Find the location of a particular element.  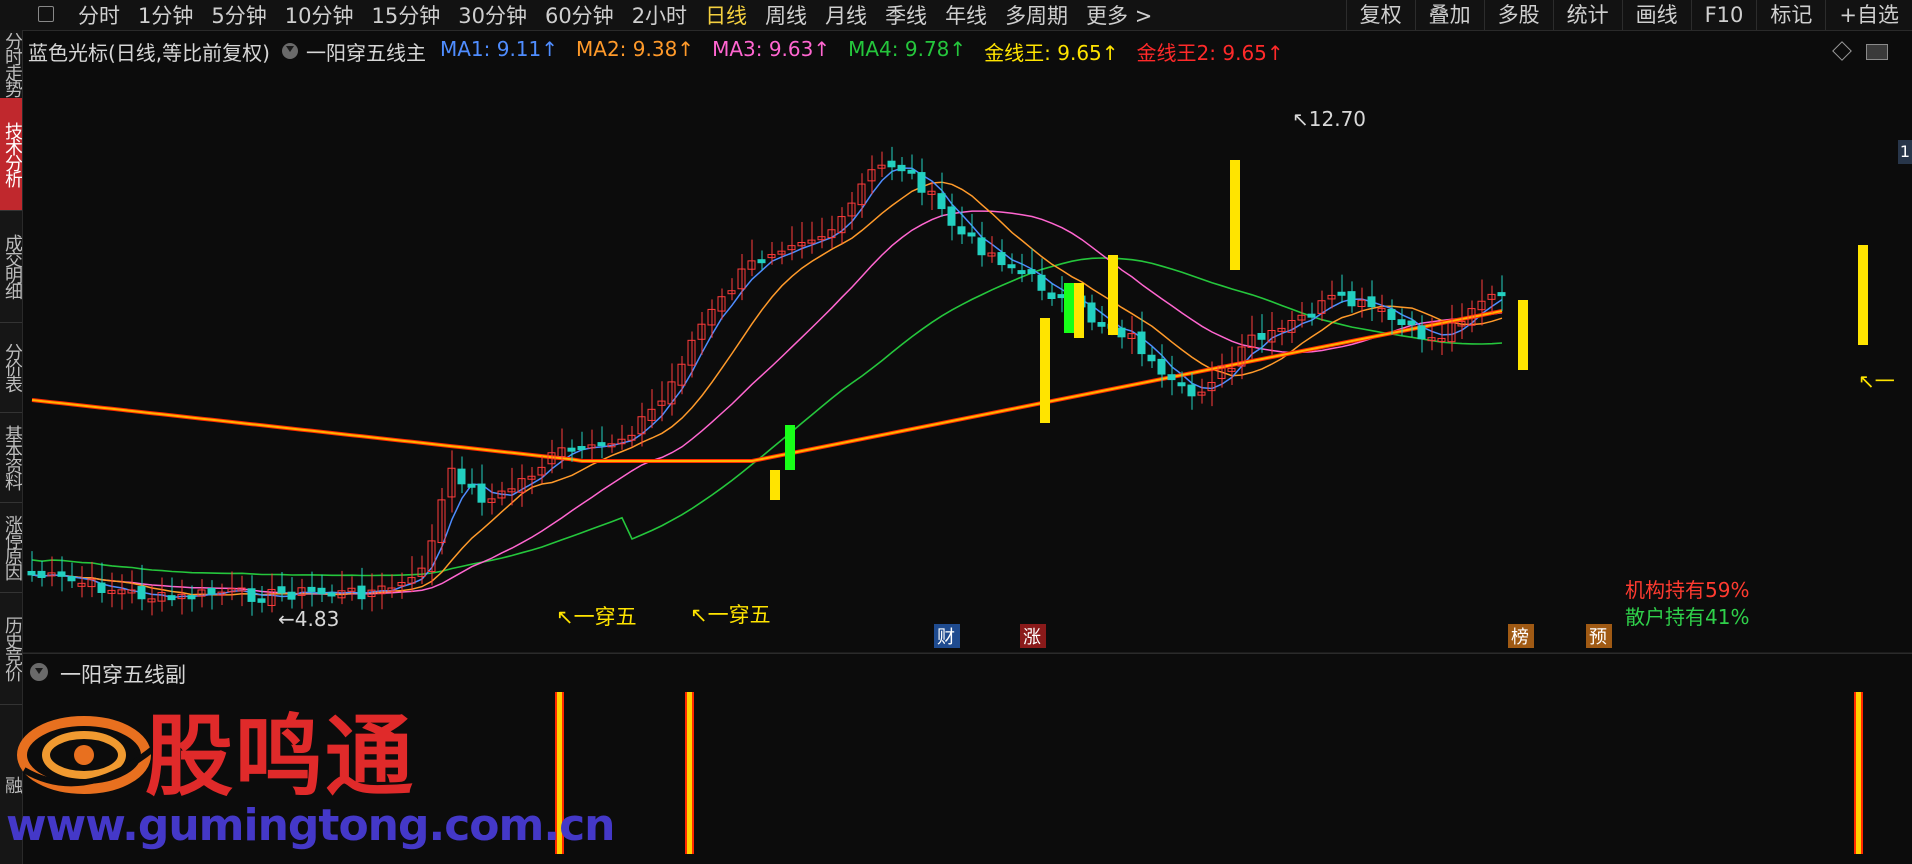

toolbar-button: F10 is located at coordinates (1723, 15).